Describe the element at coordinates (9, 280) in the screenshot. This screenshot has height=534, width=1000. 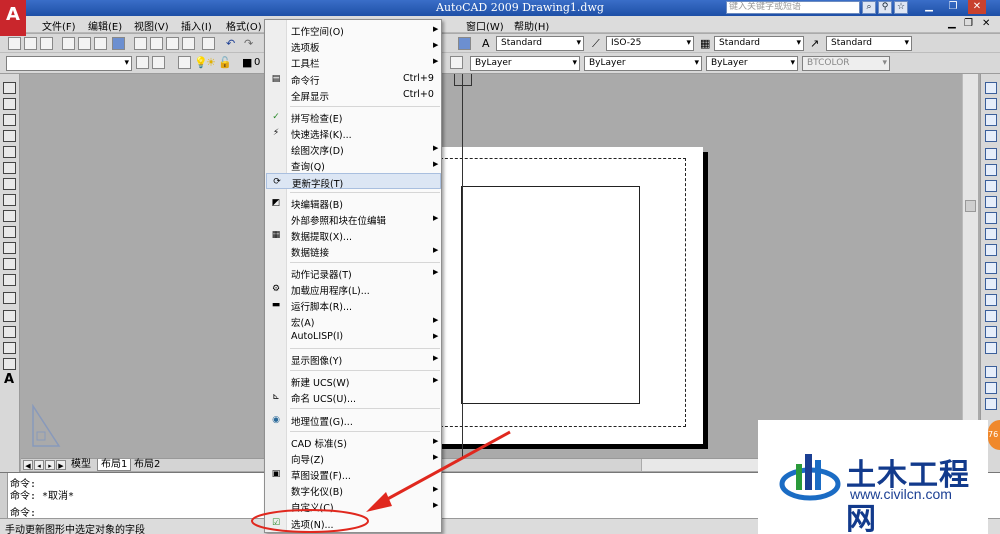
I see `make-block-icon` at that location.